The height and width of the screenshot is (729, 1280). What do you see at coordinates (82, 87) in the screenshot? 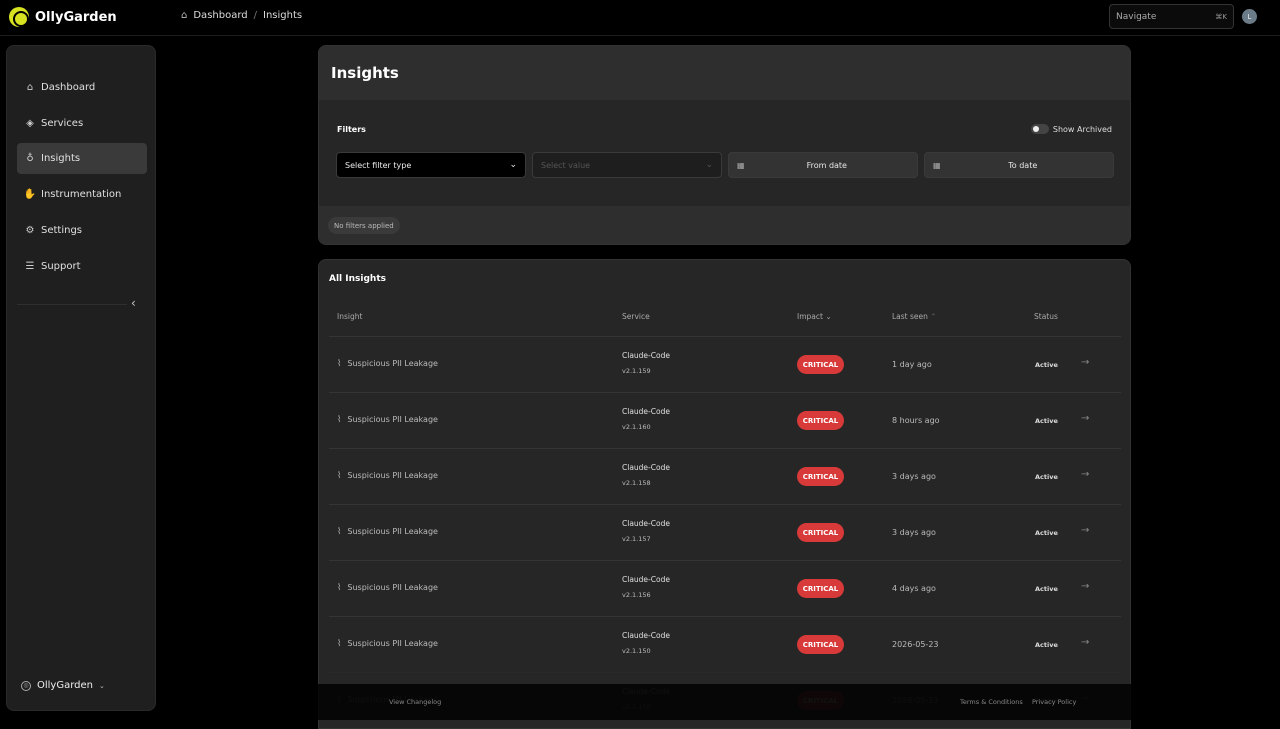
I see `sidebar-item-dashboard: ⌂ Dashboard` at bounding box center [82, 87].